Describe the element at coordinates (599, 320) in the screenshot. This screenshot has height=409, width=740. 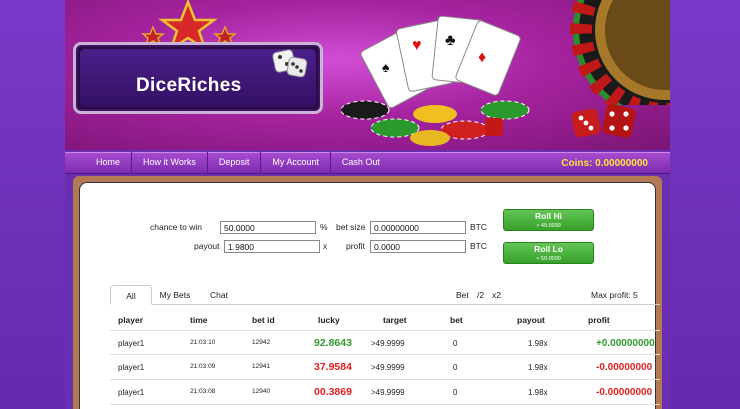
I see `col-profit: profit` at that location.